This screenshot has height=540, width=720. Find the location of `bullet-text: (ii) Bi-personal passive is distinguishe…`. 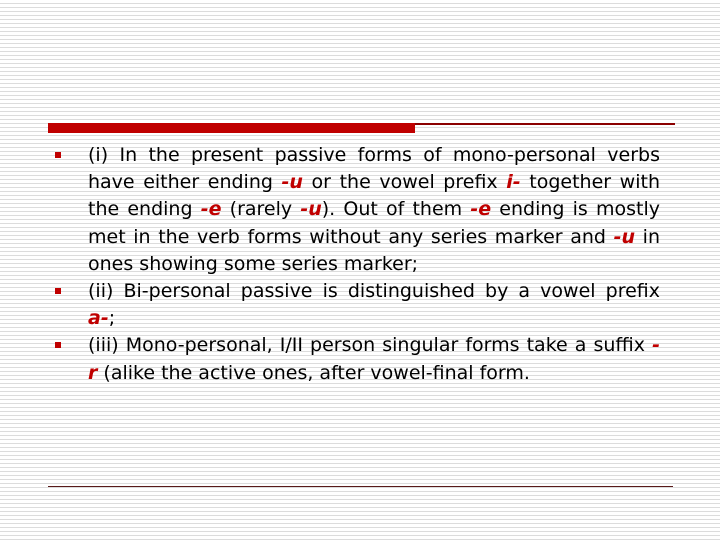

bullet-text: (ii) Bi-personal passive is distinguishe… is located at coordinates (374, 305).